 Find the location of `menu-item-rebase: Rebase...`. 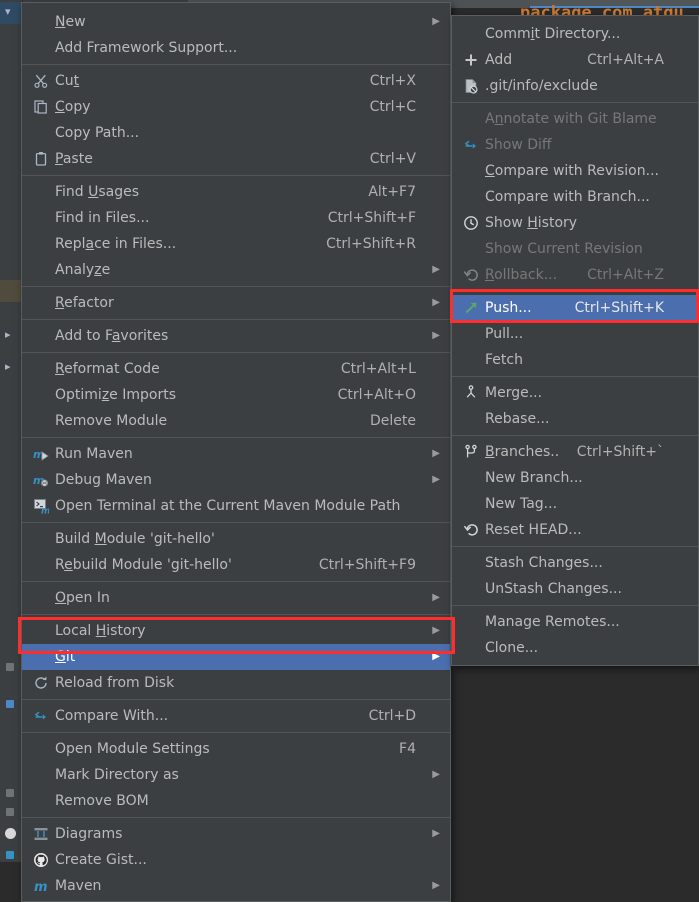

menu-item-rebase: Rebase... is located at coordinates (575, 419).